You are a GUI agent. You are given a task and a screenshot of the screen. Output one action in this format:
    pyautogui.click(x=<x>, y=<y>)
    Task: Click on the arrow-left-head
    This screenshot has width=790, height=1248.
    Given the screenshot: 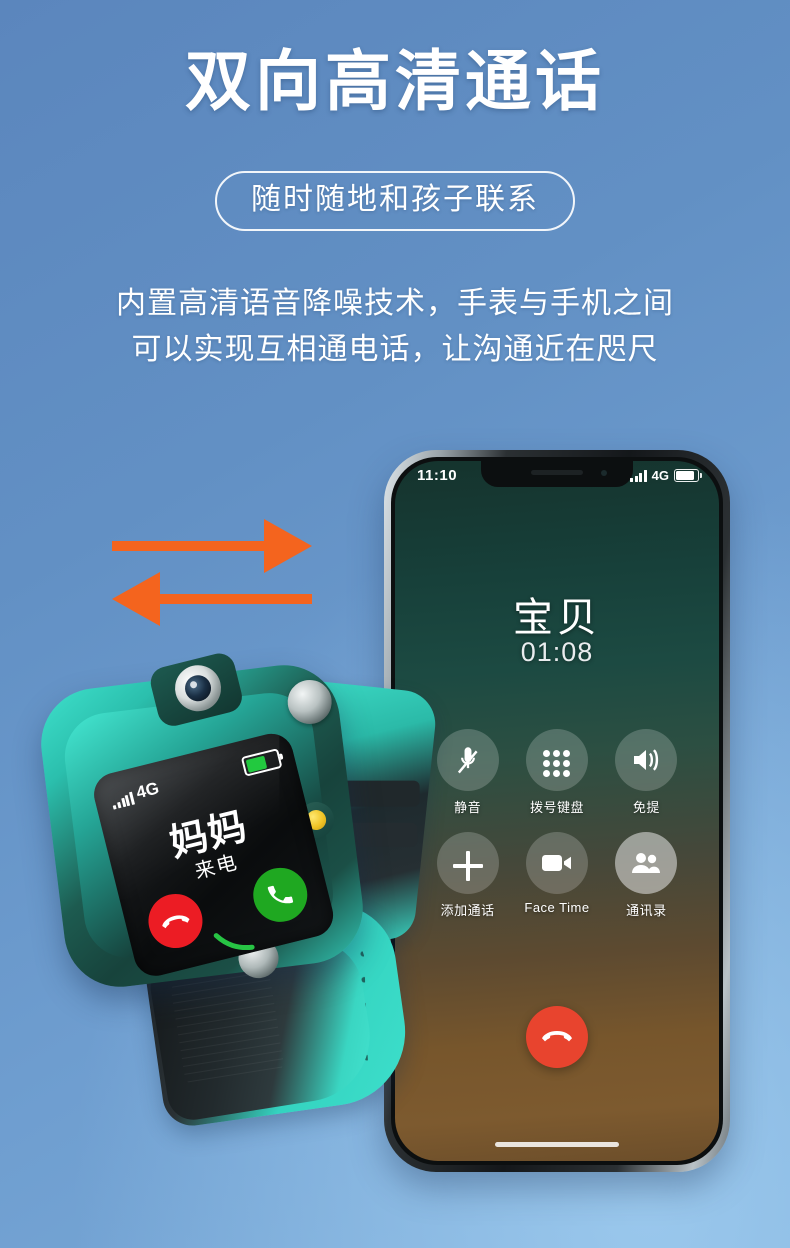 What is the action you would take?
    pyautogui.click(x=136, y=599)
    